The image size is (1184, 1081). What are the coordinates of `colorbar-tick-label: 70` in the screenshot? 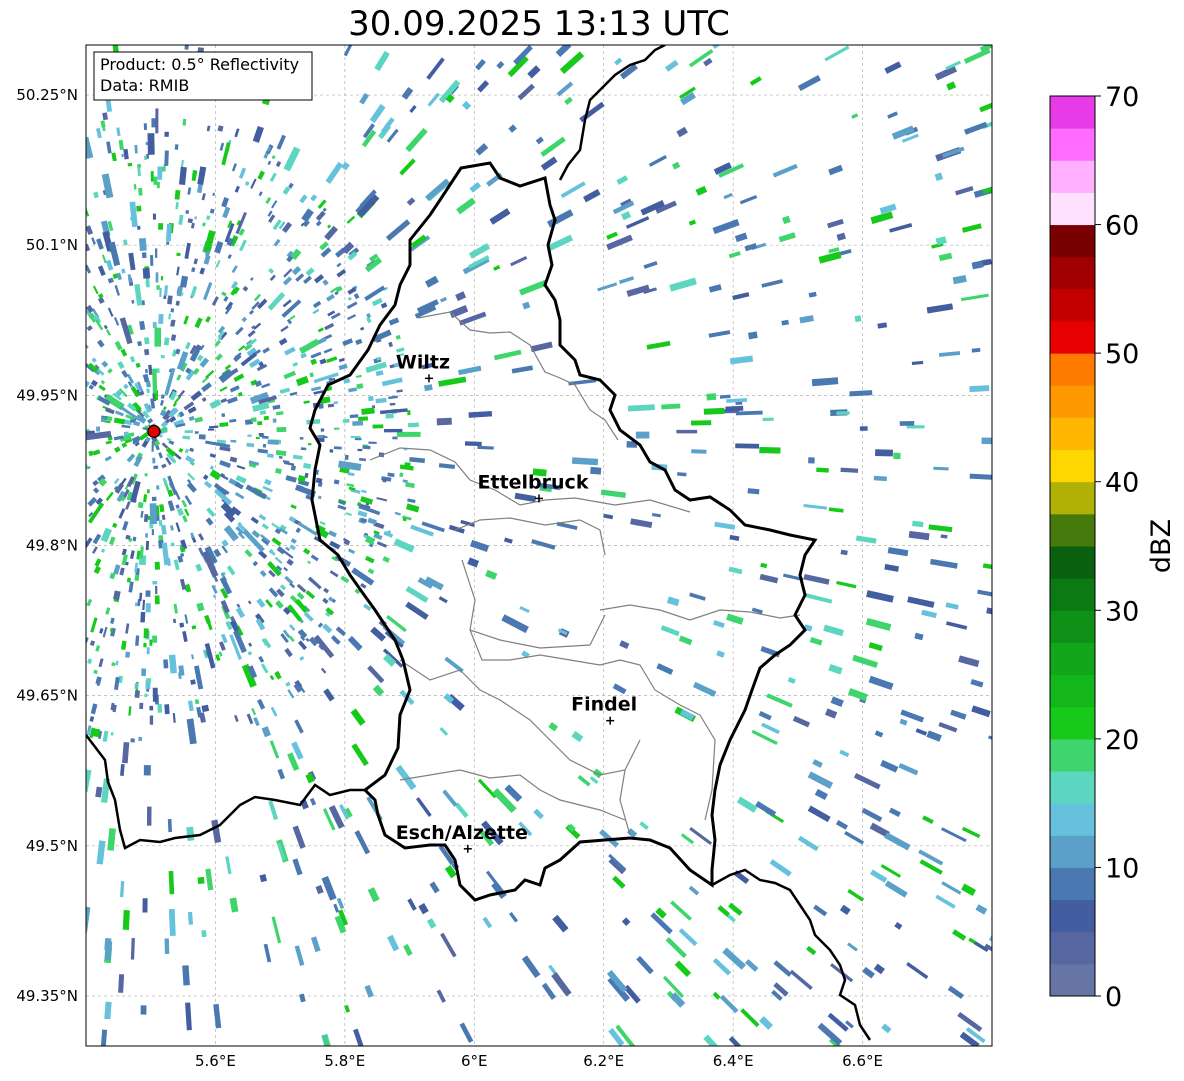 It's located at (1122, 97).